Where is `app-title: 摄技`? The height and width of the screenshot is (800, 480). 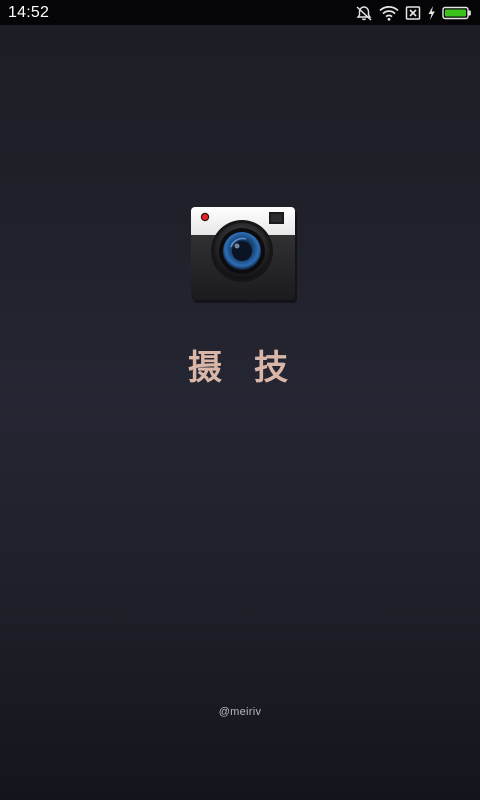 app-title: 摄技 is located at coordinates (240, 364).